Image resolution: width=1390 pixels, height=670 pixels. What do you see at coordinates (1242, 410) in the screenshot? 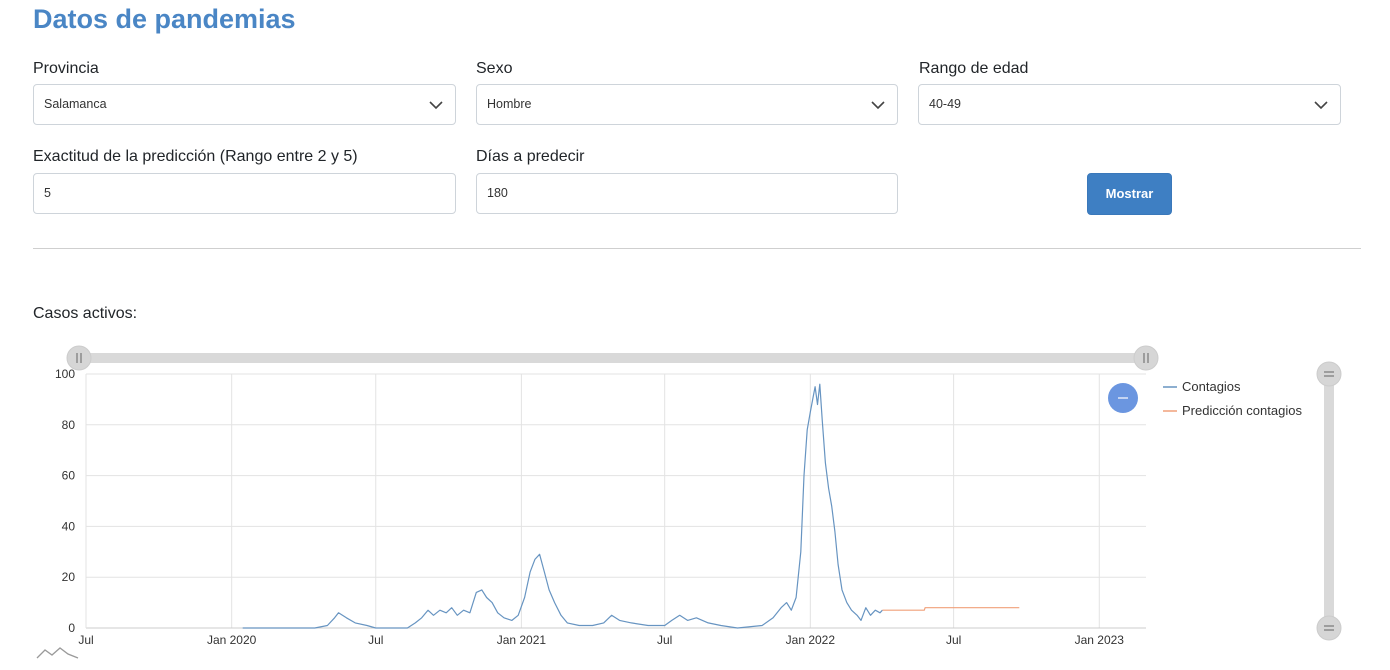
I see `legend-label: Predicción contagios` at bounding box center [1242, 410].